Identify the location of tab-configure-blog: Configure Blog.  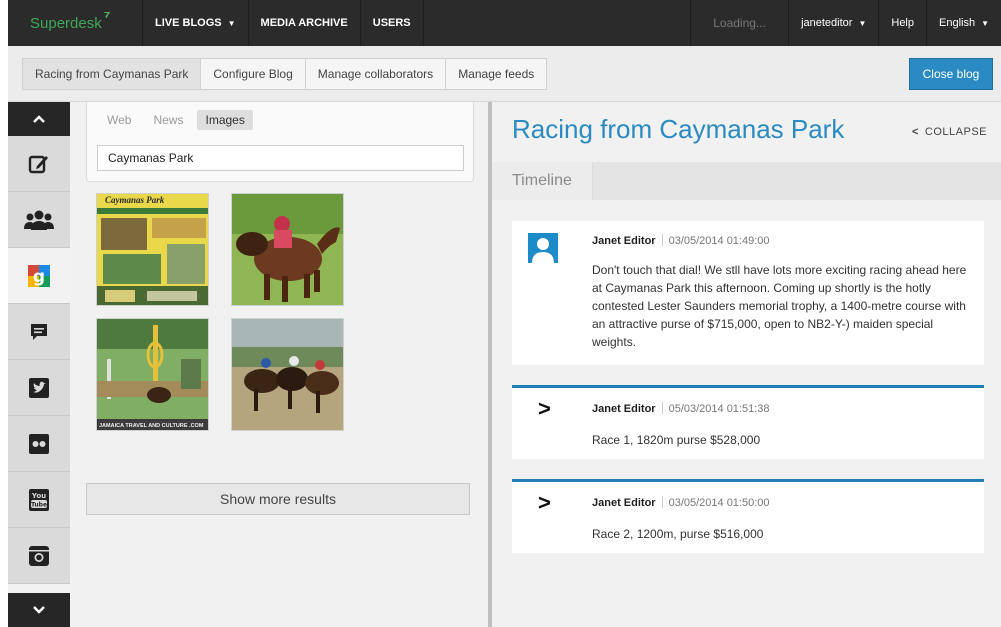
(253, 74).